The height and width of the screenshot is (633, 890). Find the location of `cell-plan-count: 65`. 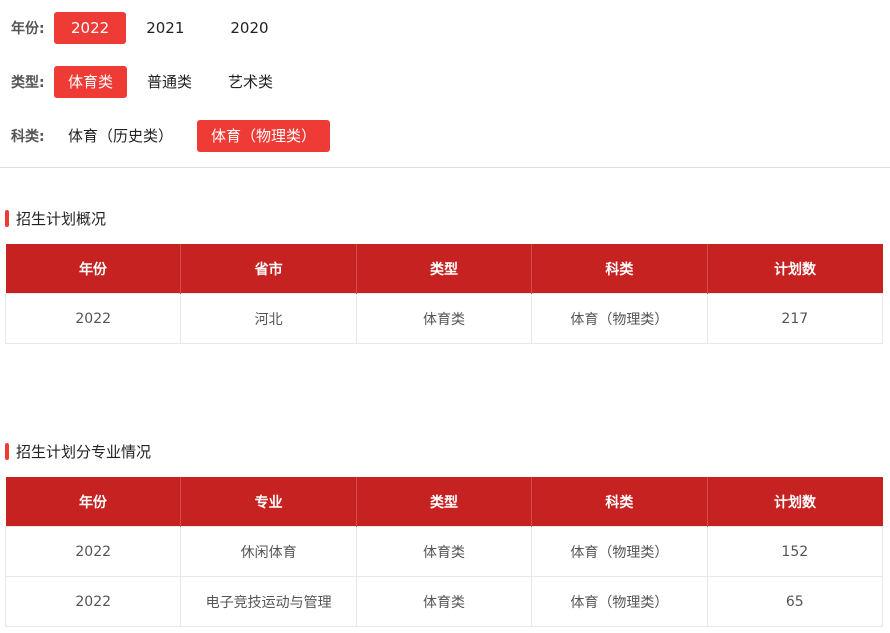

cell-plan-count: 65 is located at coordinates (795, 601).